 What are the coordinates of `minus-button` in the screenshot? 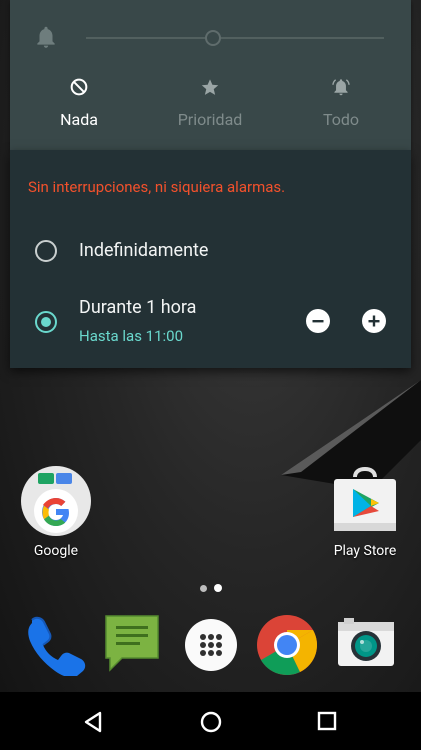 It's located at (318, 321).